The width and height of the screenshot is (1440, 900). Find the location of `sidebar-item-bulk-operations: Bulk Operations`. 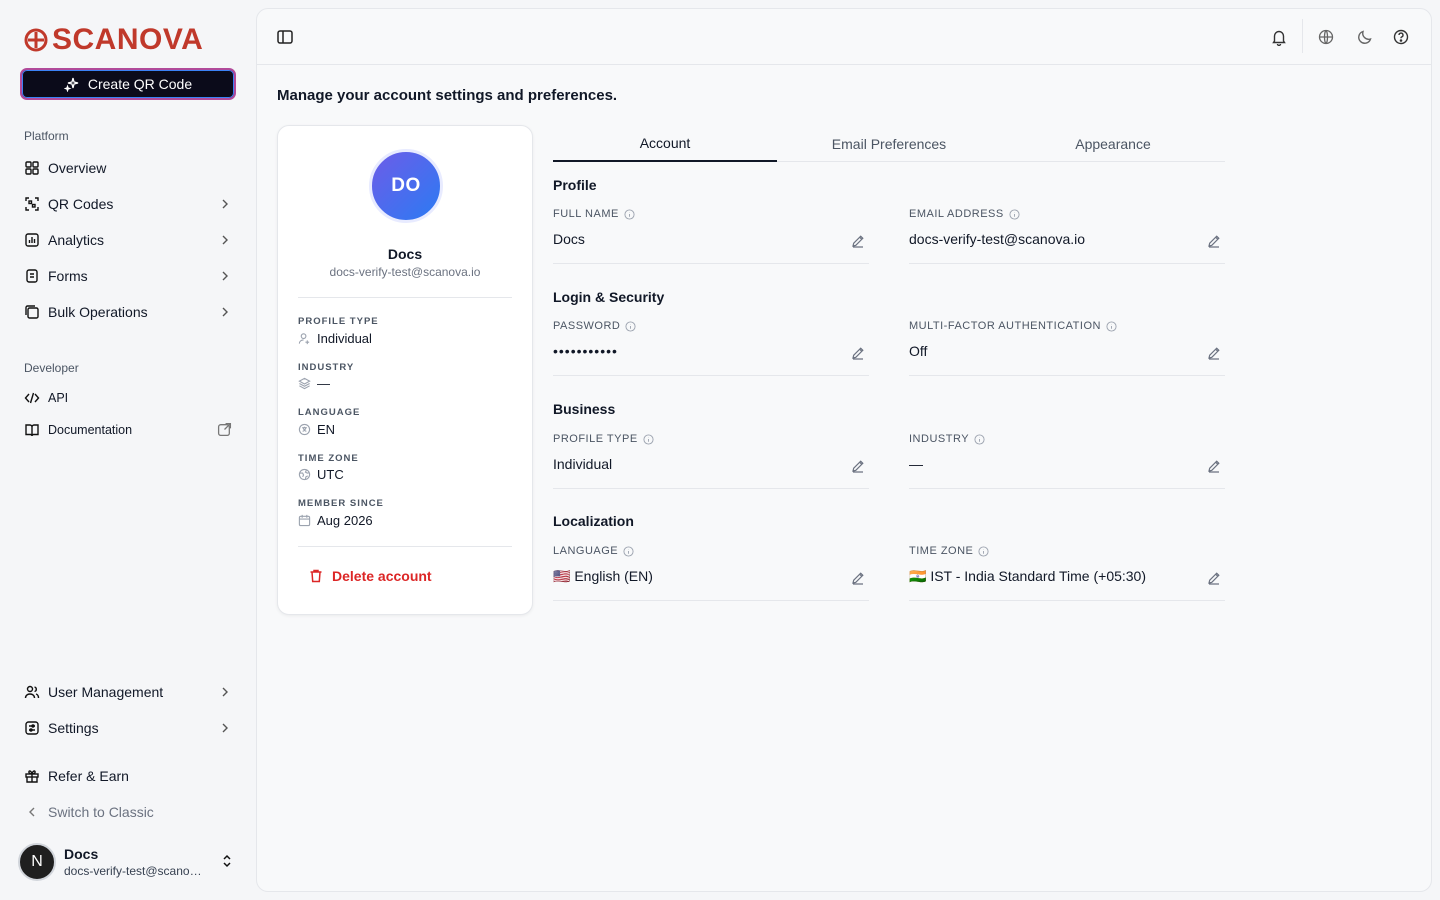

sidebar-item-bulk-operations: Bulk Operations is located at coordinates (128, 312).